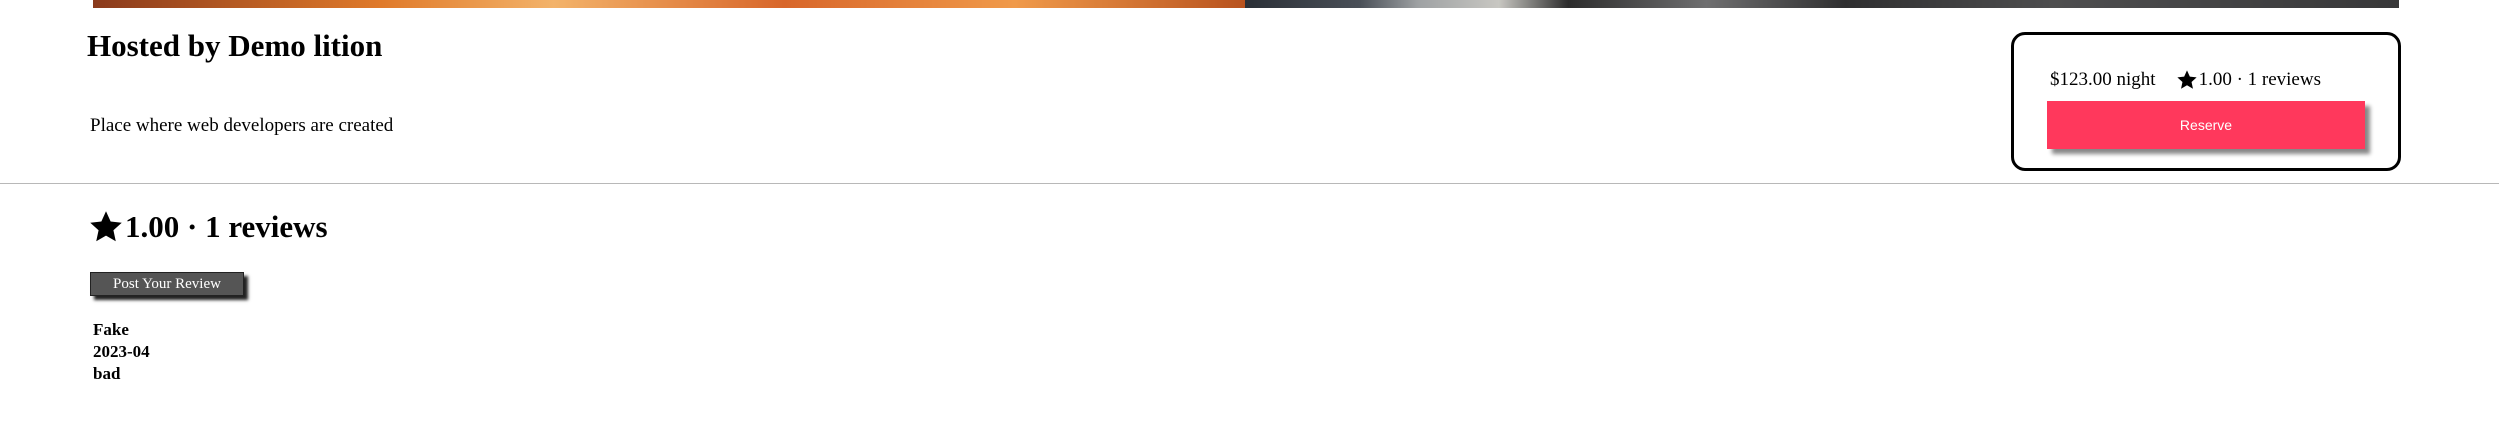 The image size is (2499, 424). I want to click on section-divider, so click(1249, 183).